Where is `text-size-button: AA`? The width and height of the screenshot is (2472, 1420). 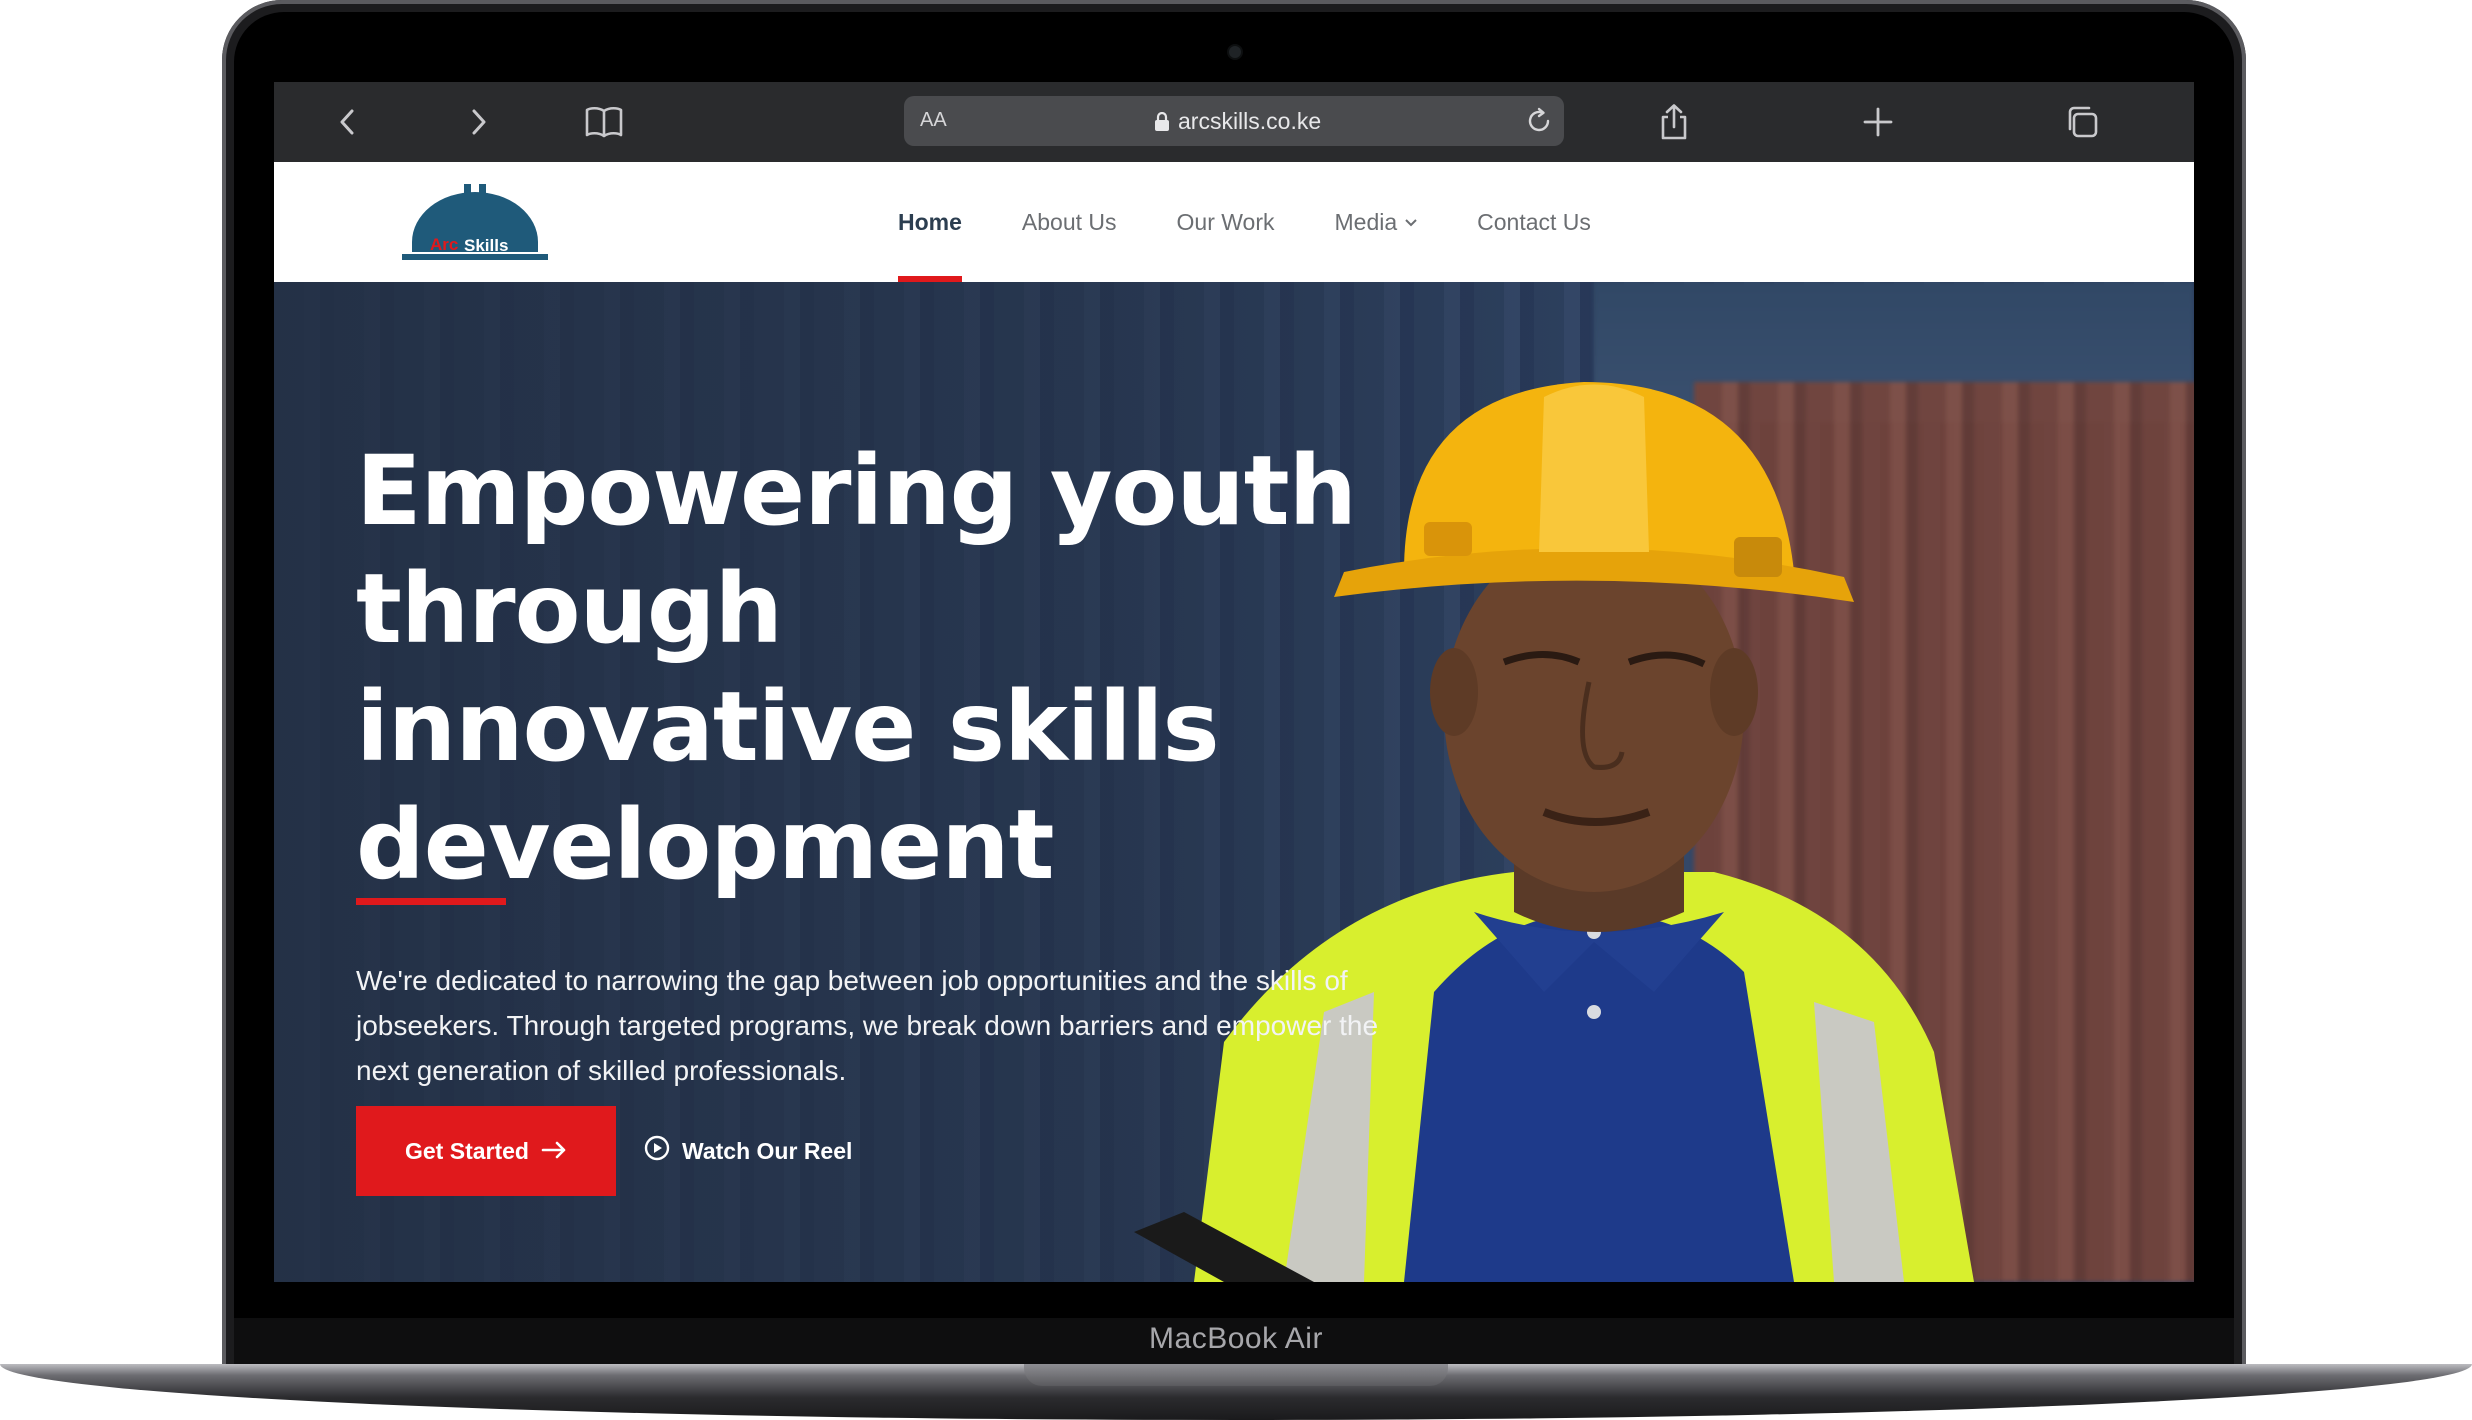 text-size-button: AA is located at coordinates (933, 120).